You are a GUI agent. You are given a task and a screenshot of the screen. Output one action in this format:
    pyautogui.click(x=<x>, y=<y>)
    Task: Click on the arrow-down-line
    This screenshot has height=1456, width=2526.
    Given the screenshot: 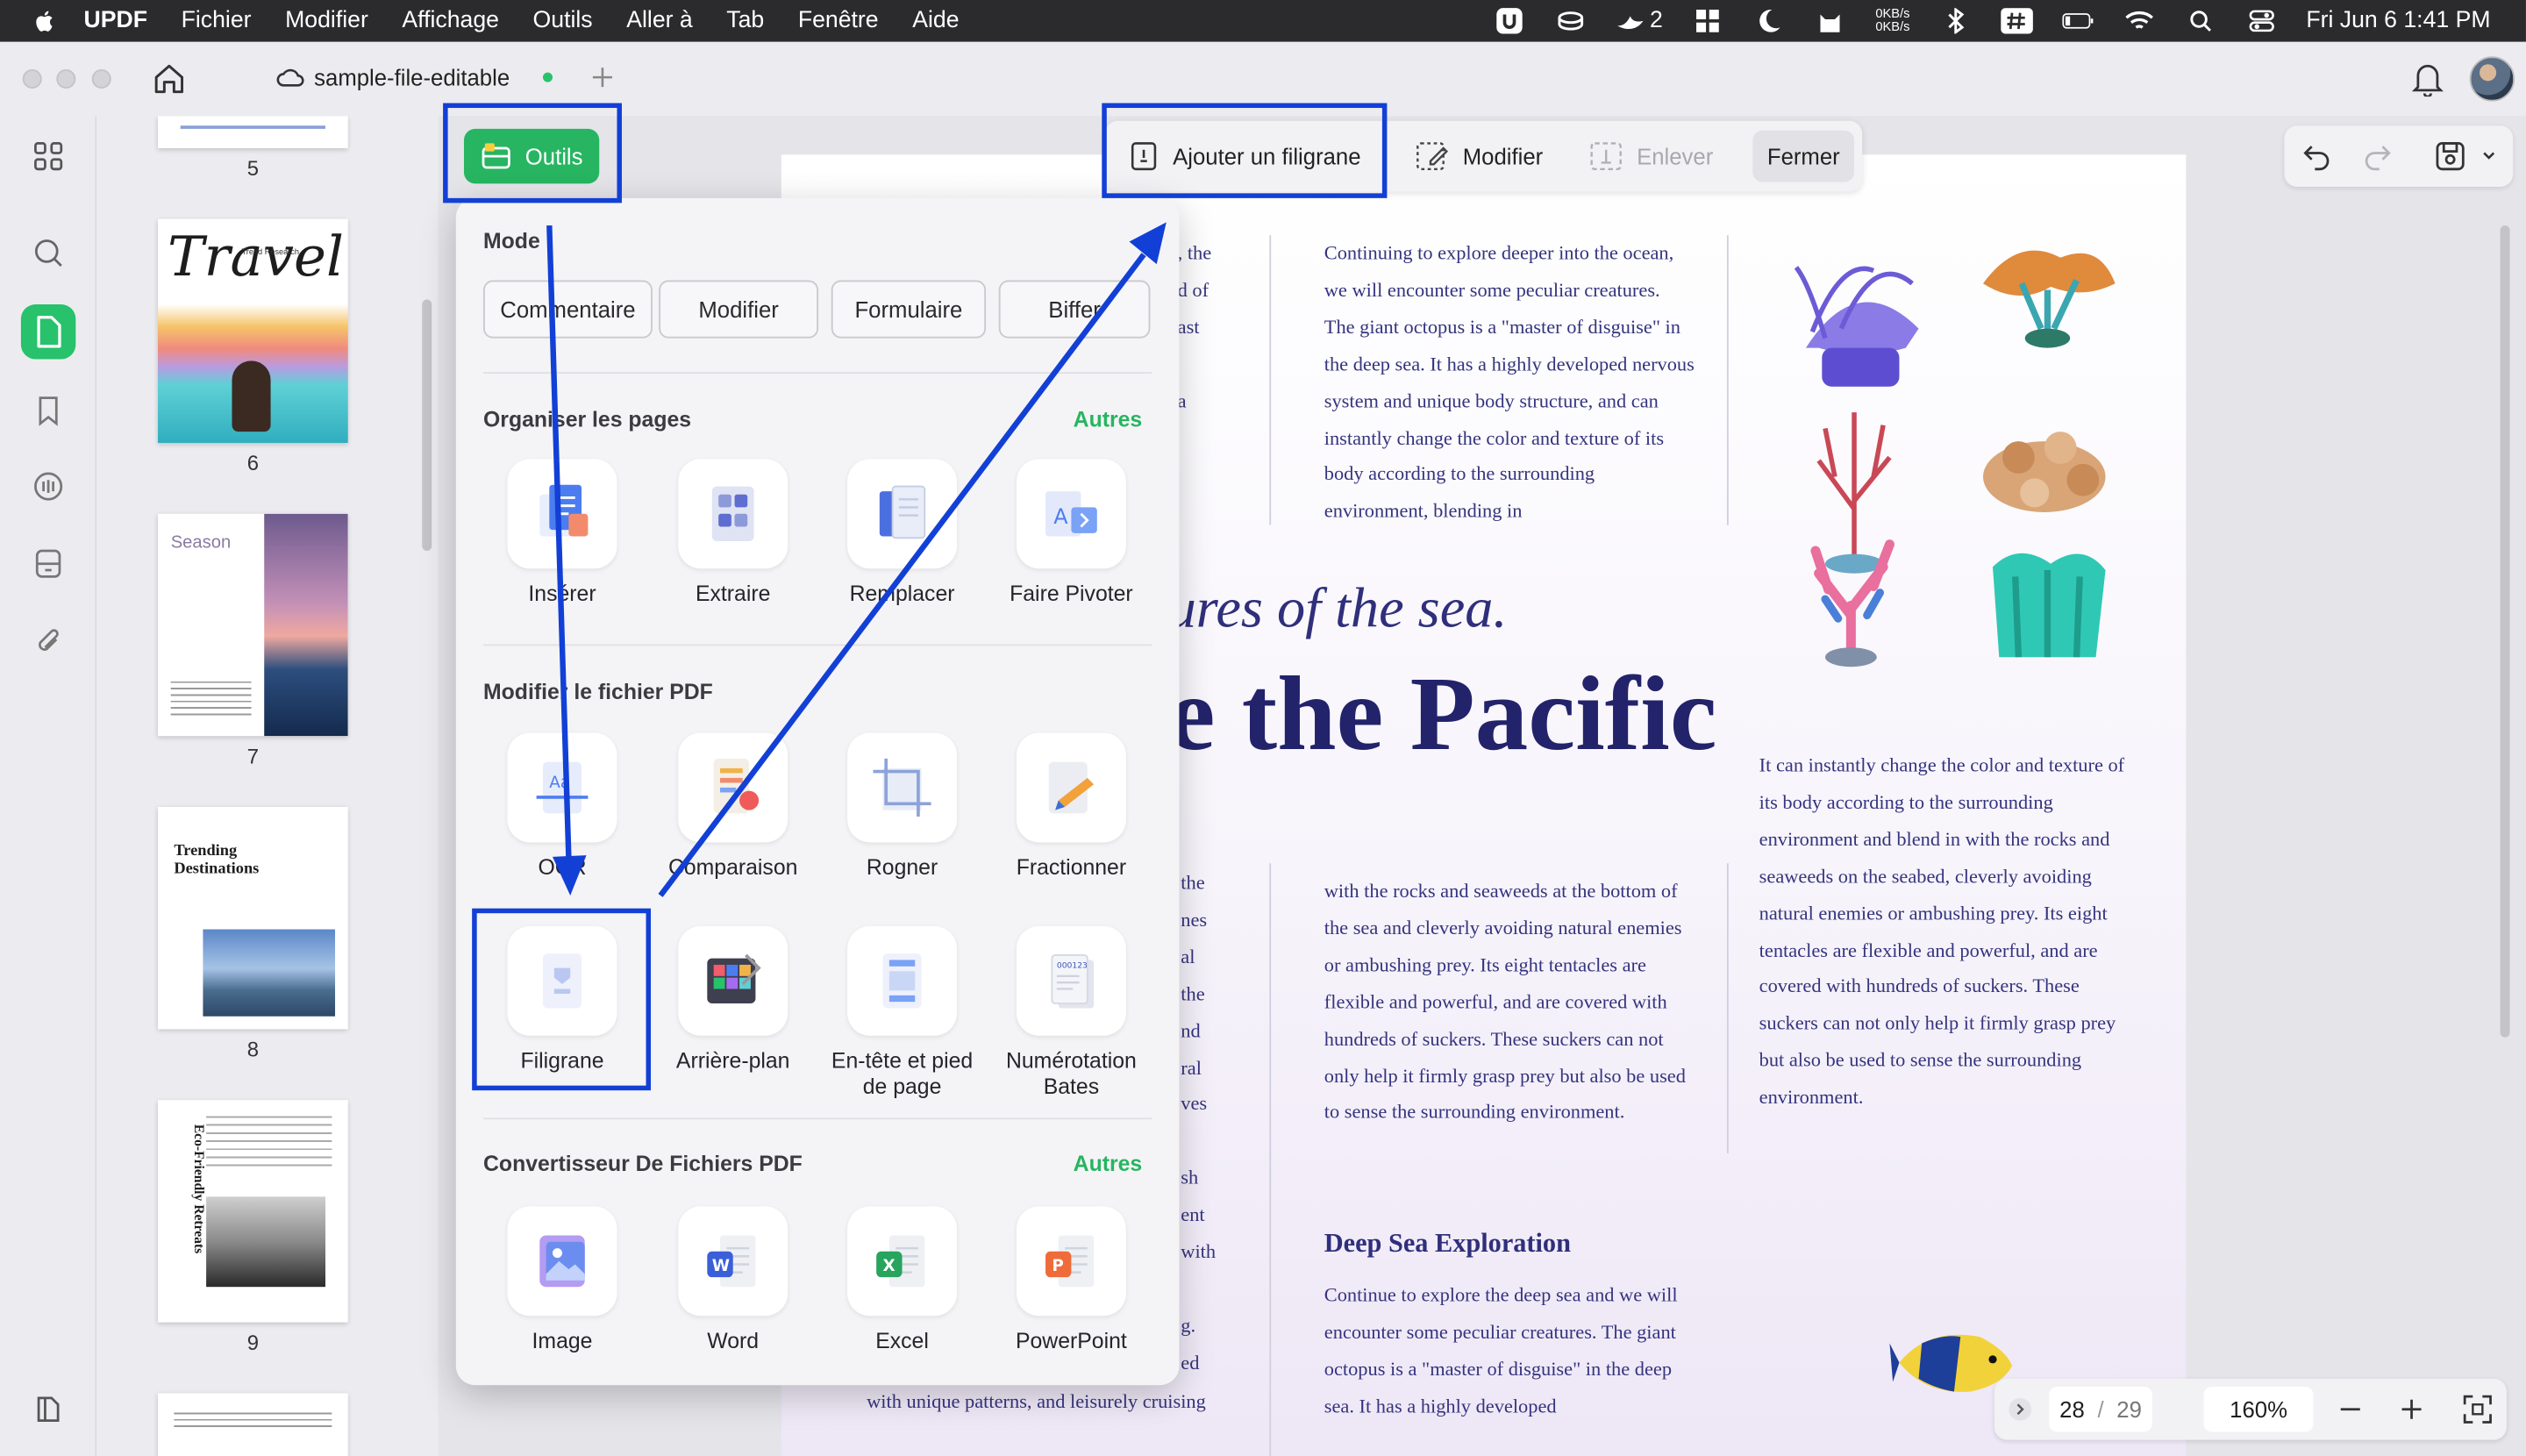 What is the action you would take?
    pyautogui.click(x=559, y=541)
    